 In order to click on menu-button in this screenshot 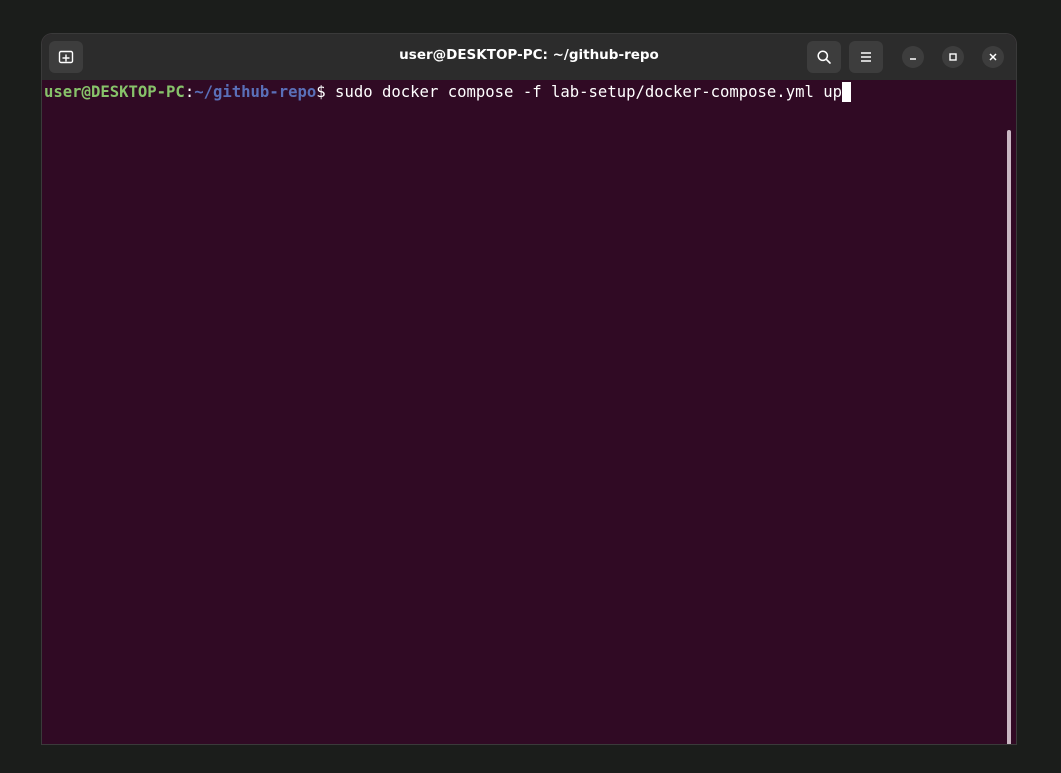, I will do `click(866, 57)`.